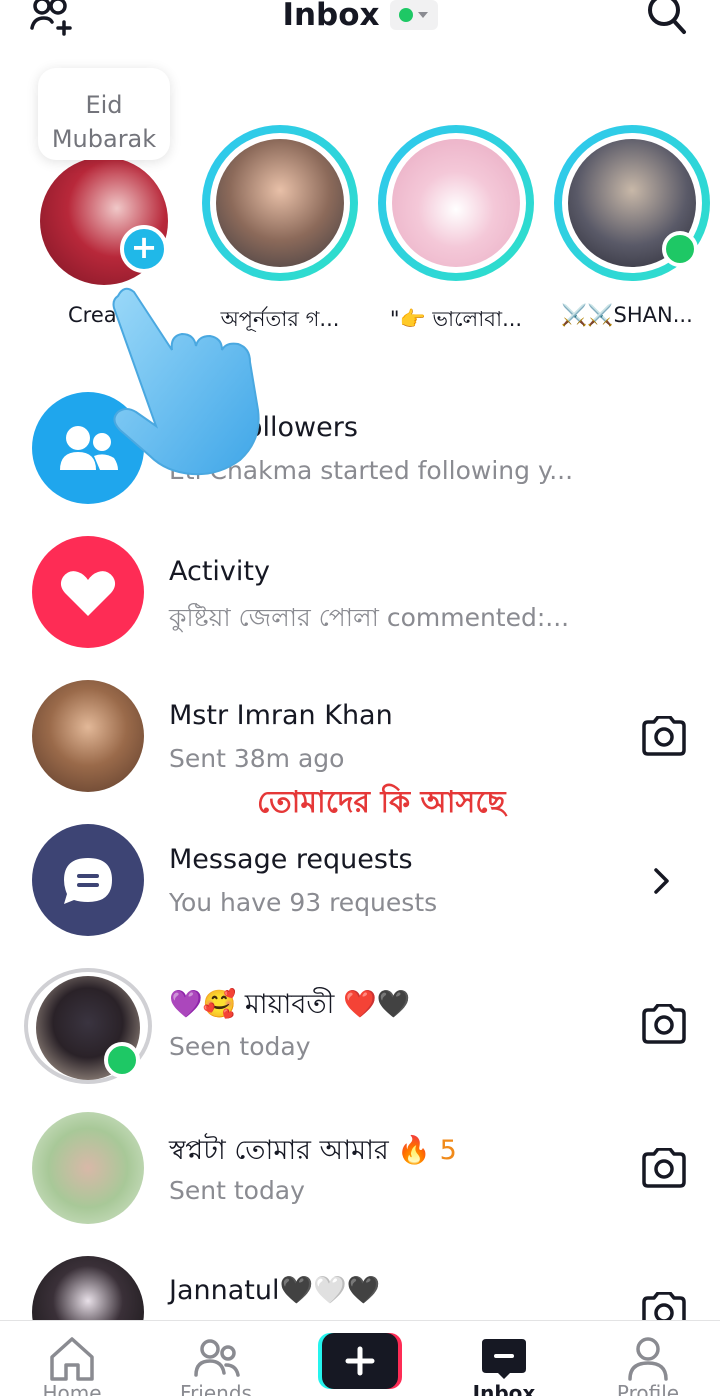 Image resolution: width=720 pixels, height=1396 pixels. I want to click on page-title: Inbox, so click(331, 16).